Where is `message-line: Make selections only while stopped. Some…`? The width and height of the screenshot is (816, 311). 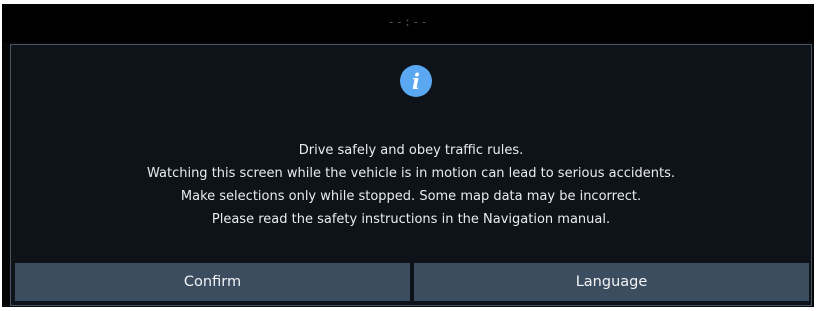
message-line: Make selections only while stopped. Some… is located at coordinates (411, 196).